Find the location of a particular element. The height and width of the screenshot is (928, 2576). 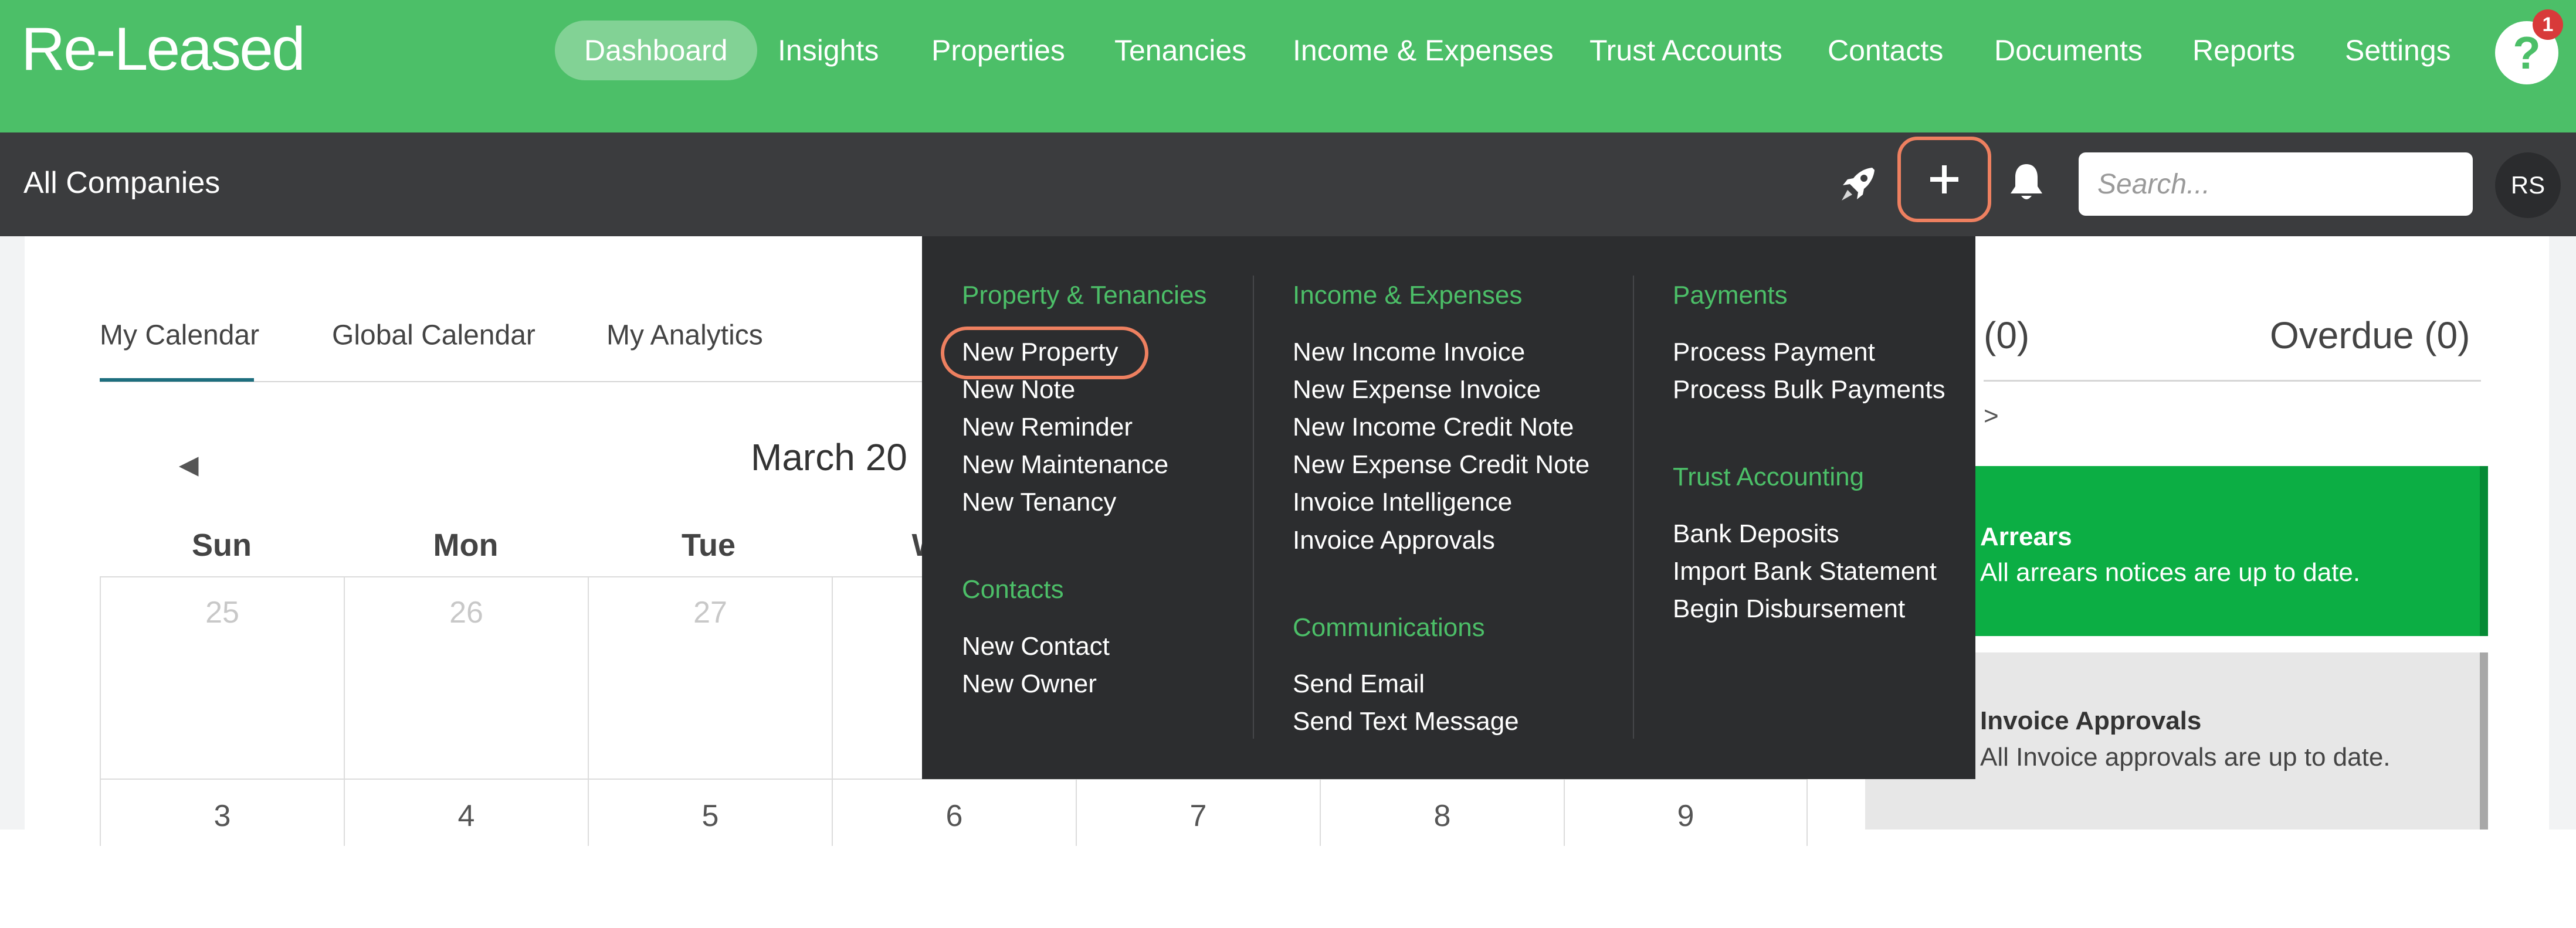

menu-item-send-text-message: Send Text Message is located at coordinates (1406, 721).